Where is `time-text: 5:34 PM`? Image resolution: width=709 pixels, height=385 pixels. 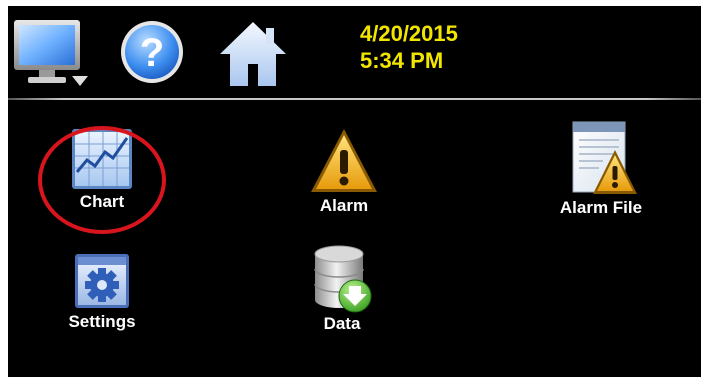 time-text: 5:34 PM is located at coordinates (402, 60).